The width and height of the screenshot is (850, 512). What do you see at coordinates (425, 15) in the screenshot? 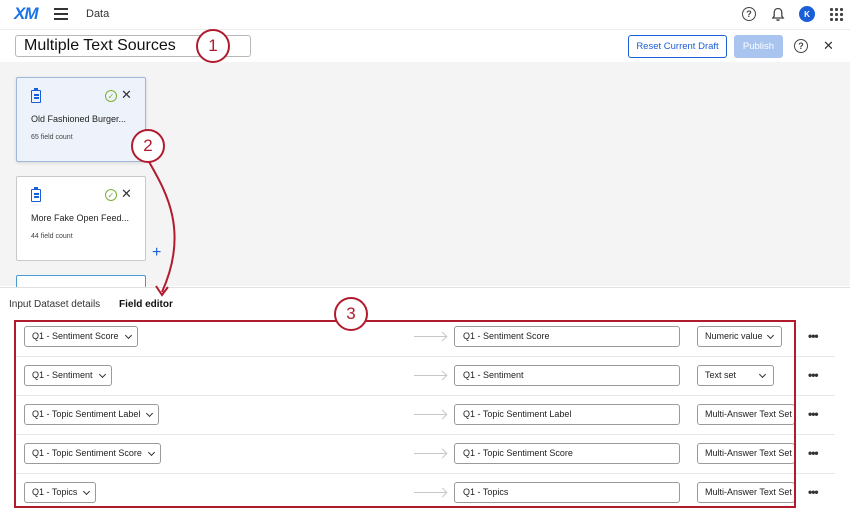
I see `top-bar: XM Data ? K` at bounding box center [425, 15].